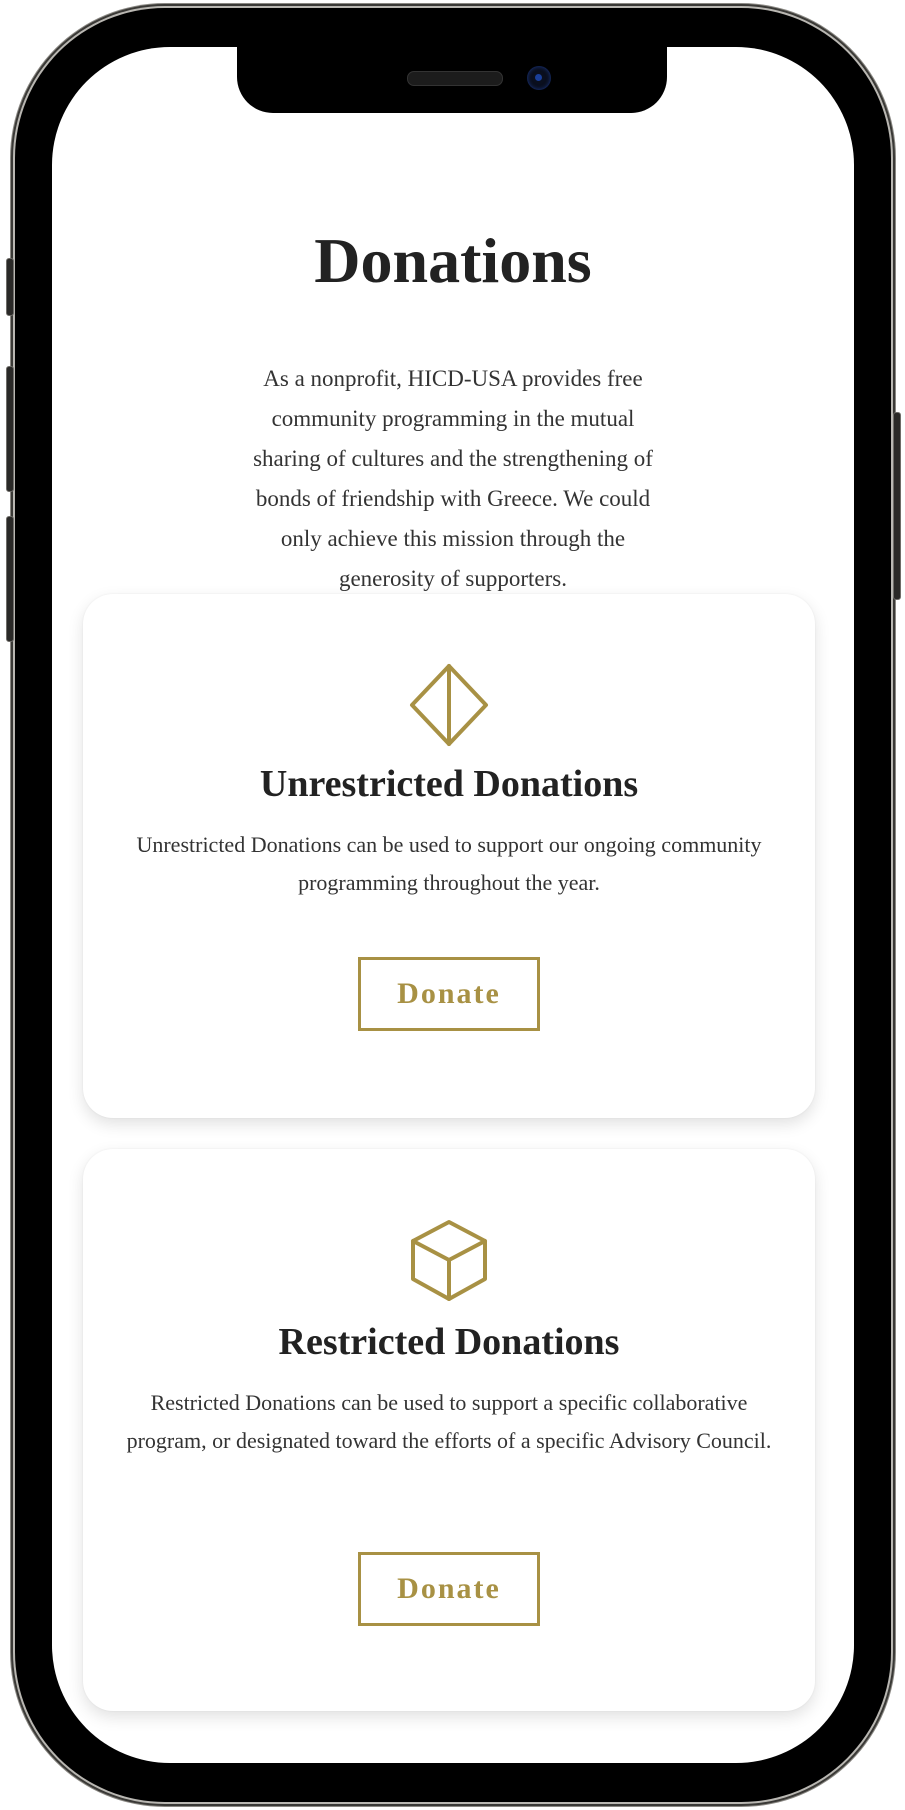  Describe the element at coordinates (453, 260) in the screenshot. I see `page-title: Donations` at that location.